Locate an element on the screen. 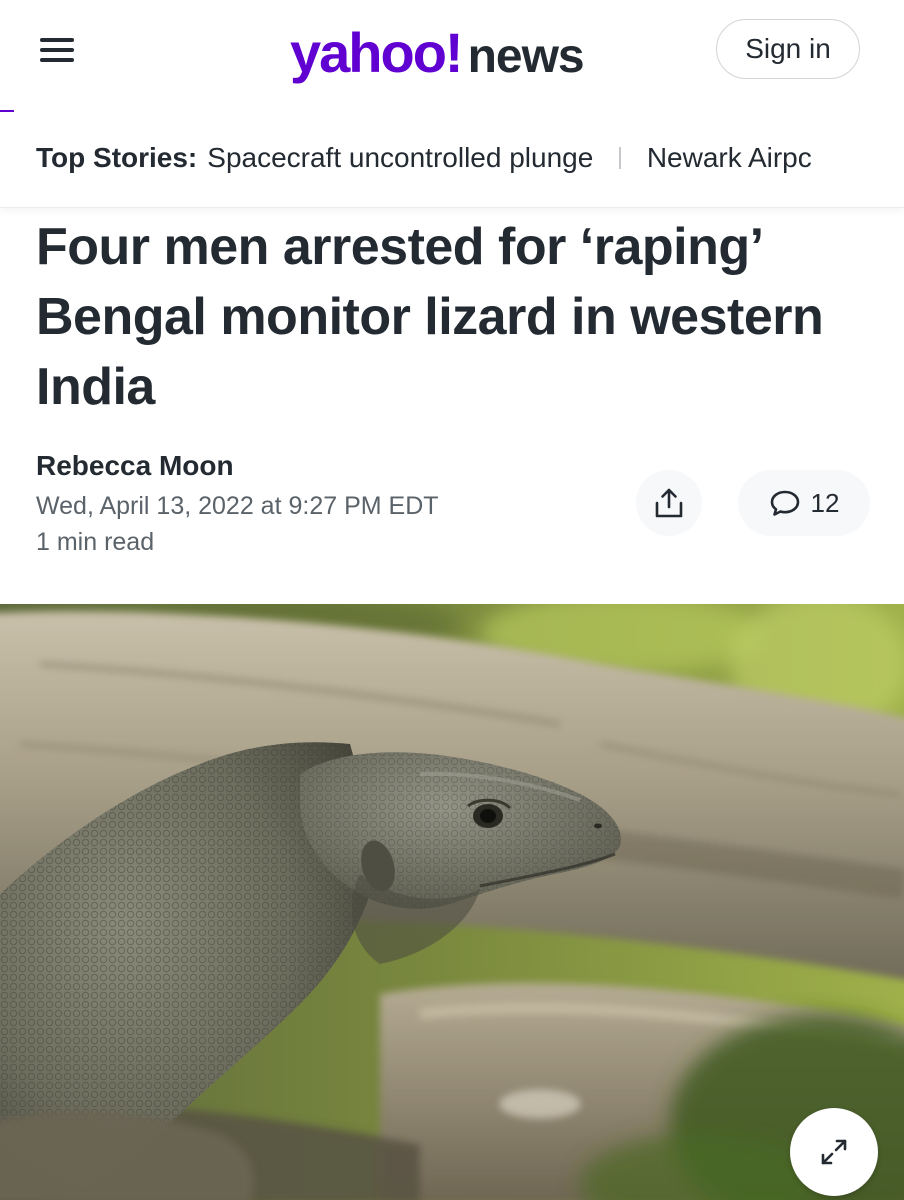 This screenshot has width=904, height=1200. sign-in-button: Sign in is located at coordinates (788, 49).